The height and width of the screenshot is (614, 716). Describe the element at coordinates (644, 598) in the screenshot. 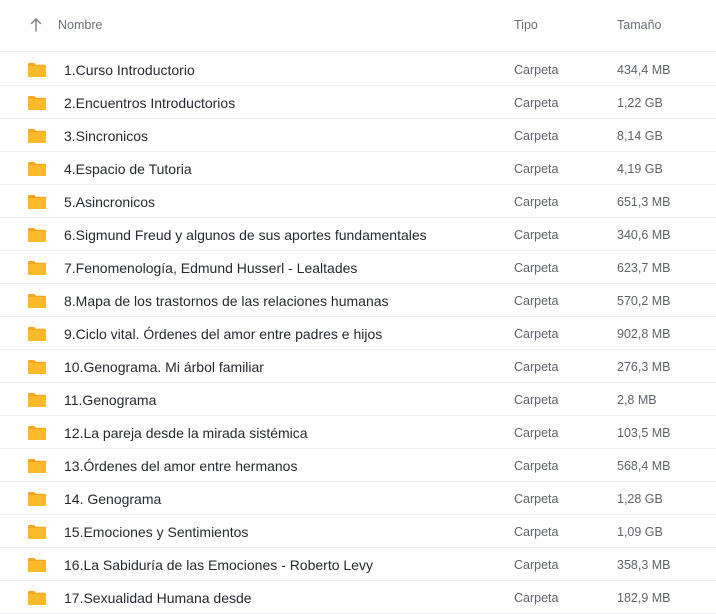

I see `folder-size: 182,9 MB` at that location.